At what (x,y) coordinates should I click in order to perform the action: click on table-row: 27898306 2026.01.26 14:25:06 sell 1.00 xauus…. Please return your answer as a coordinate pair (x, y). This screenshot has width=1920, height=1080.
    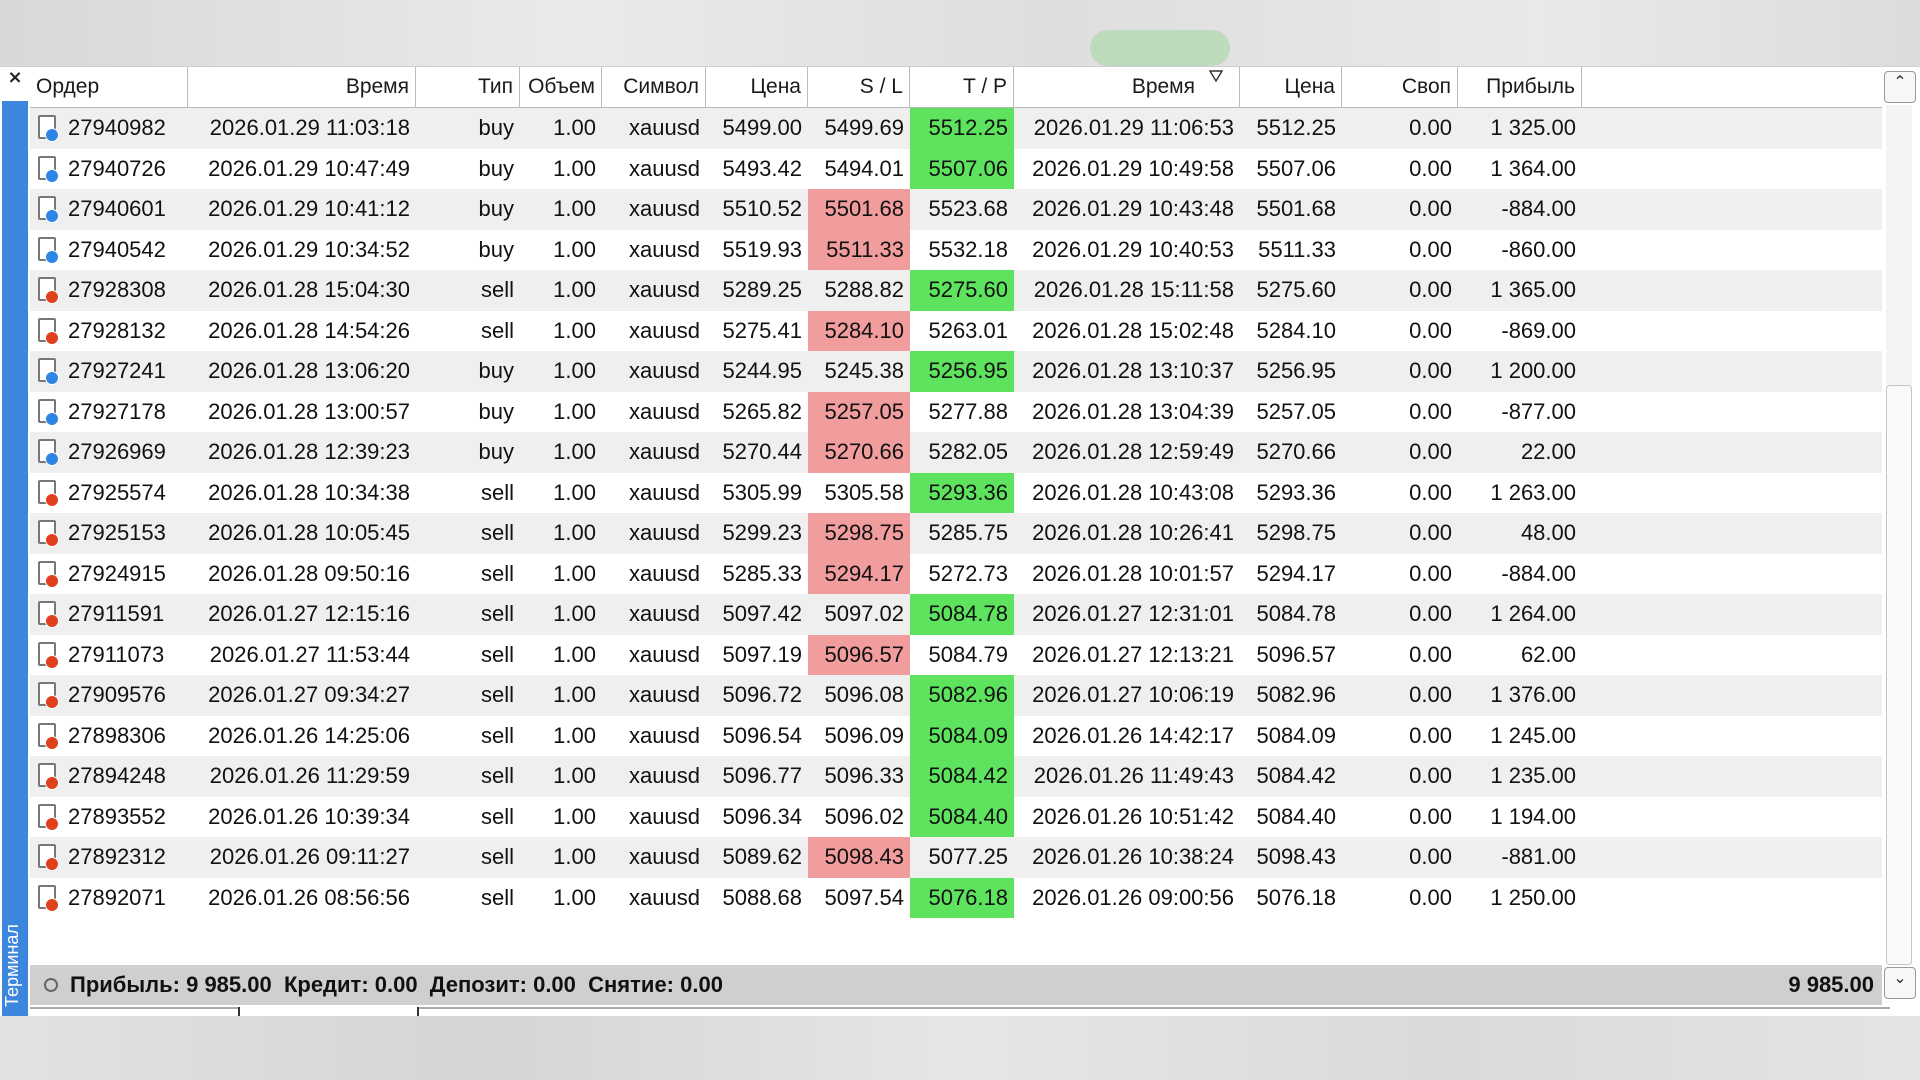
    Looking at the image, I should click on (956, 735).